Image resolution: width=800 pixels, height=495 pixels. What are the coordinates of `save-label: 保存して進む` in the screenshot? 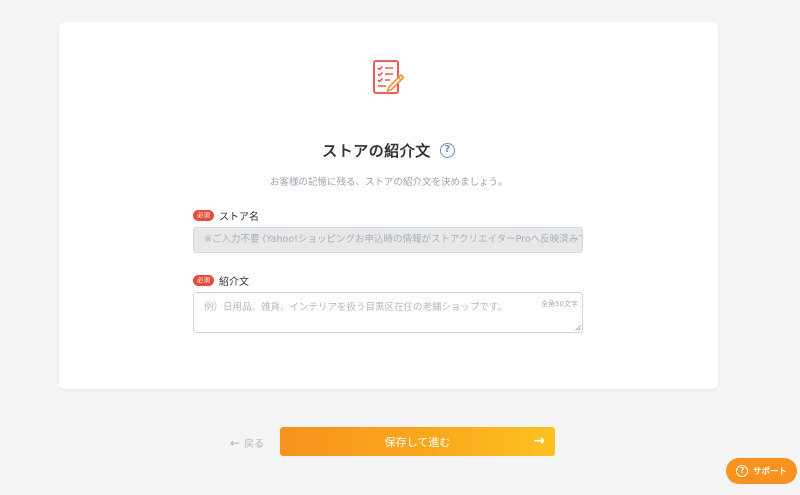 It's located at (417, 442).